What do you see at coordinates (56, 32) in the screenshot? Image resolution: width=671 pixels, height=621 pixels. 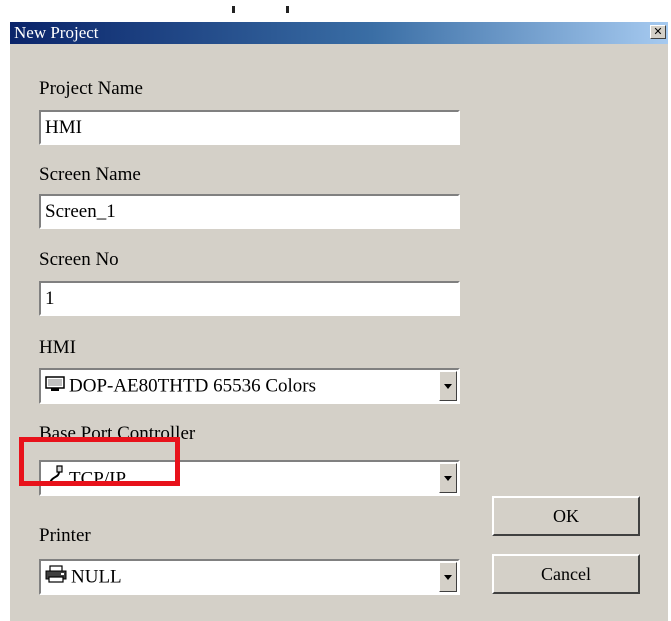 I see `window-title: New Project` at bounding box center [56, 32].